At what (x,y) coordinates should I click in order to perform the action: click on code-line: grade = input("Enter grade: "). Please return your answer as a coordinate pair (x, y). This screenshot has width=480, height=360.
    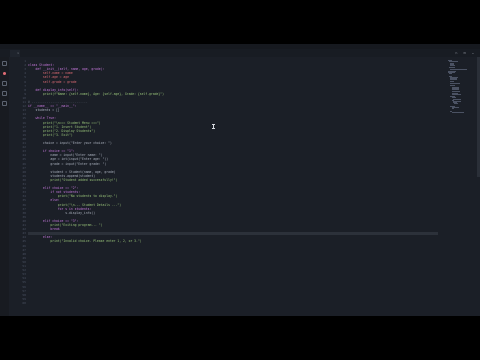
    Looking at the image, I should click on (67, 164).